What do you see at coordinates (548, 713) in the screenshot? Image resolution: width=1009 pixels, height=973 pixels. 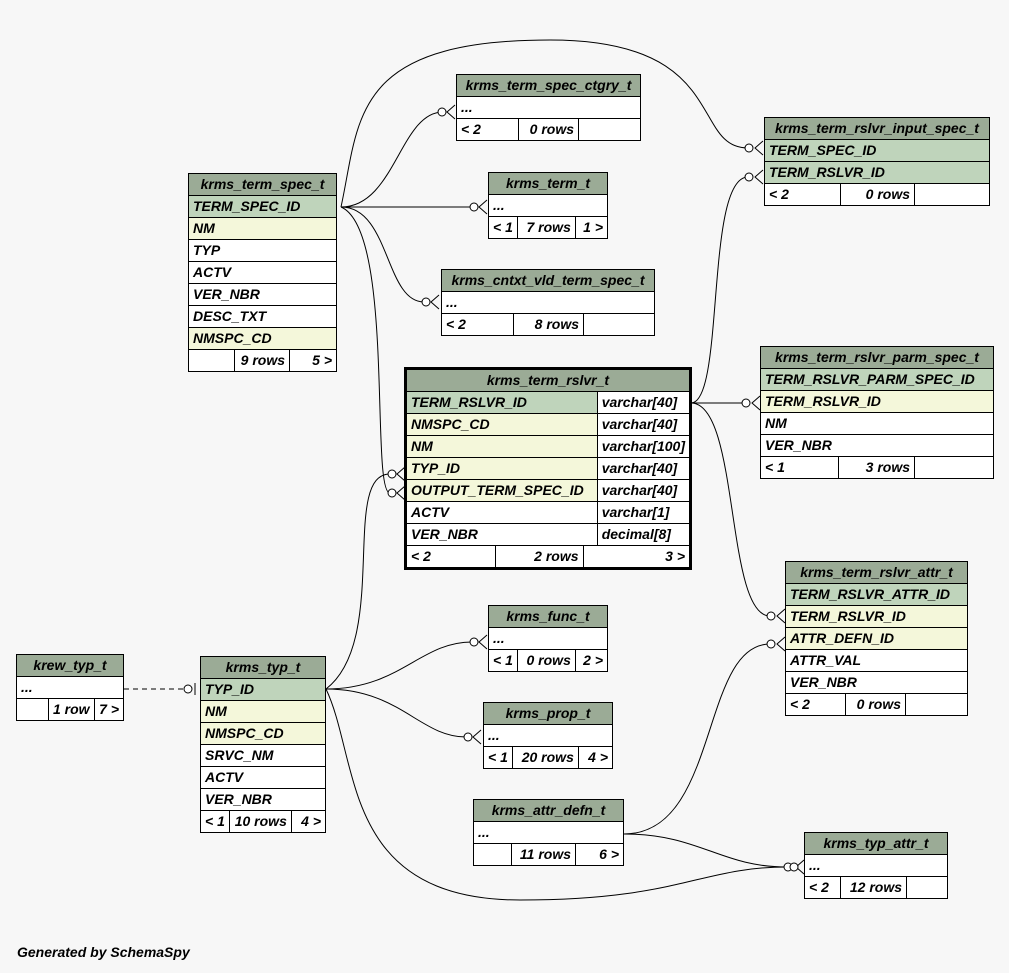 I see `table-title: krms_prop_t` at bounding box center [548, 713].